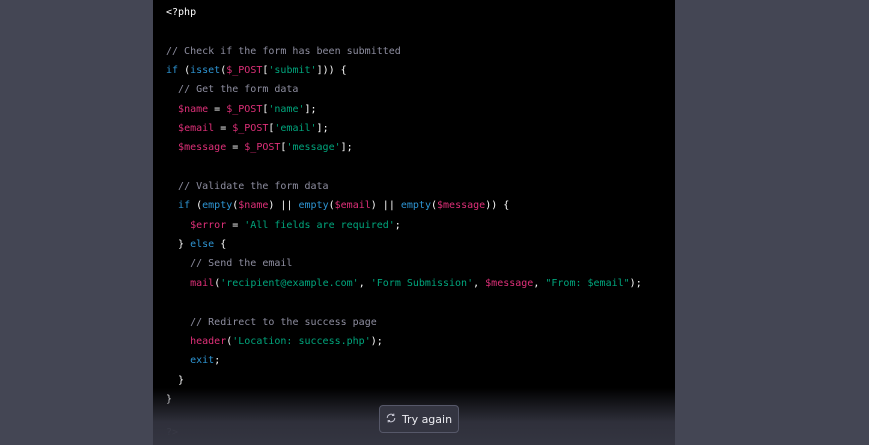  I want to click on code-text: <?php, so click(181, 12).